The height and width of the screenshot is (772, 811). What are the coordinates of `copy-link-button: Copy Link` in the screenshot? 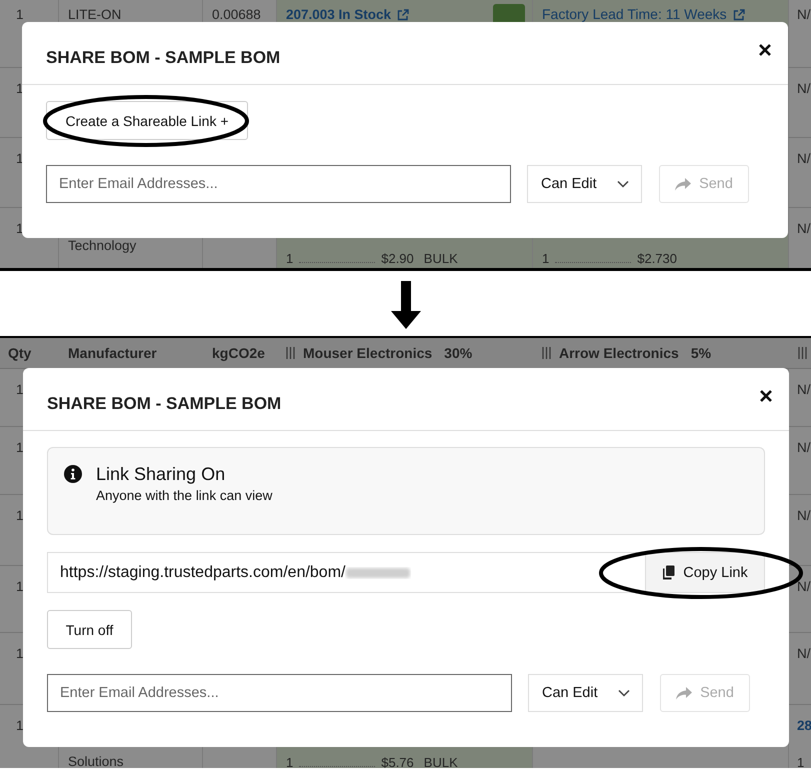 It's located at (704, 572).